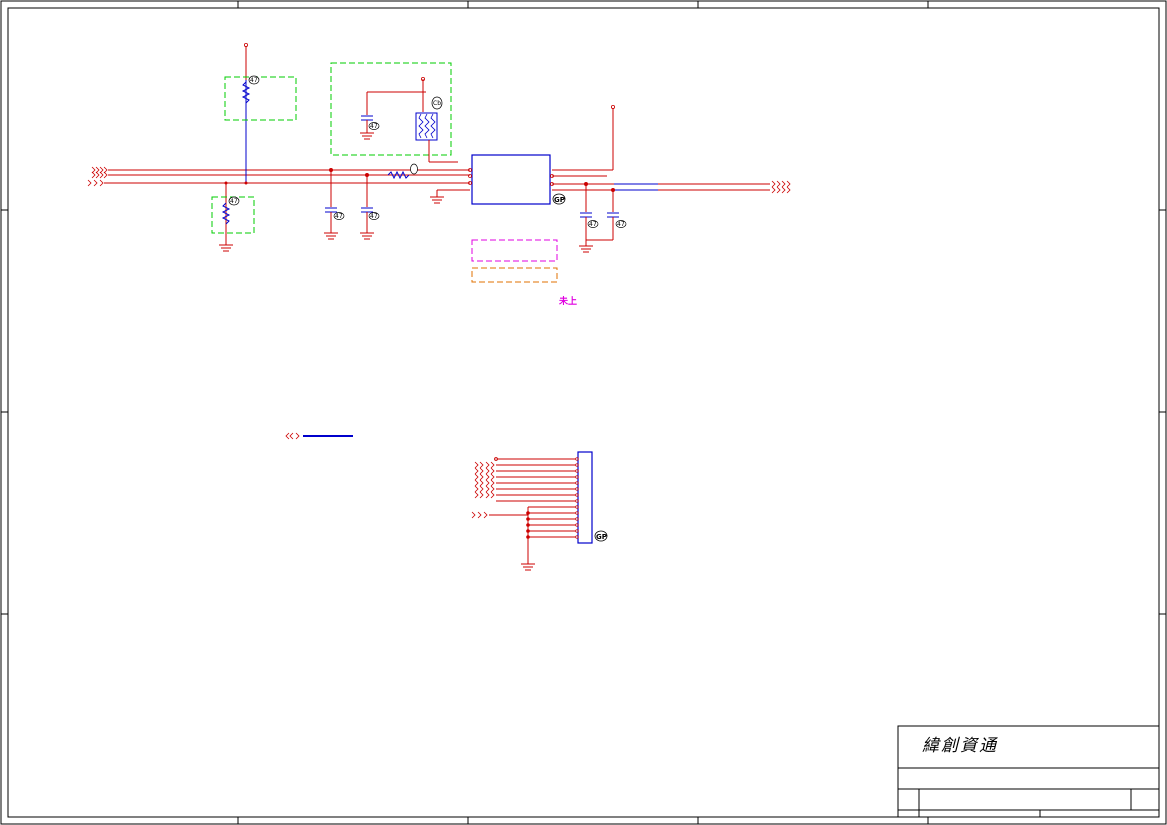  Describe the element at coordinates (532, 514) in the screenshot. I see `bottom-connector-wires` at that location.